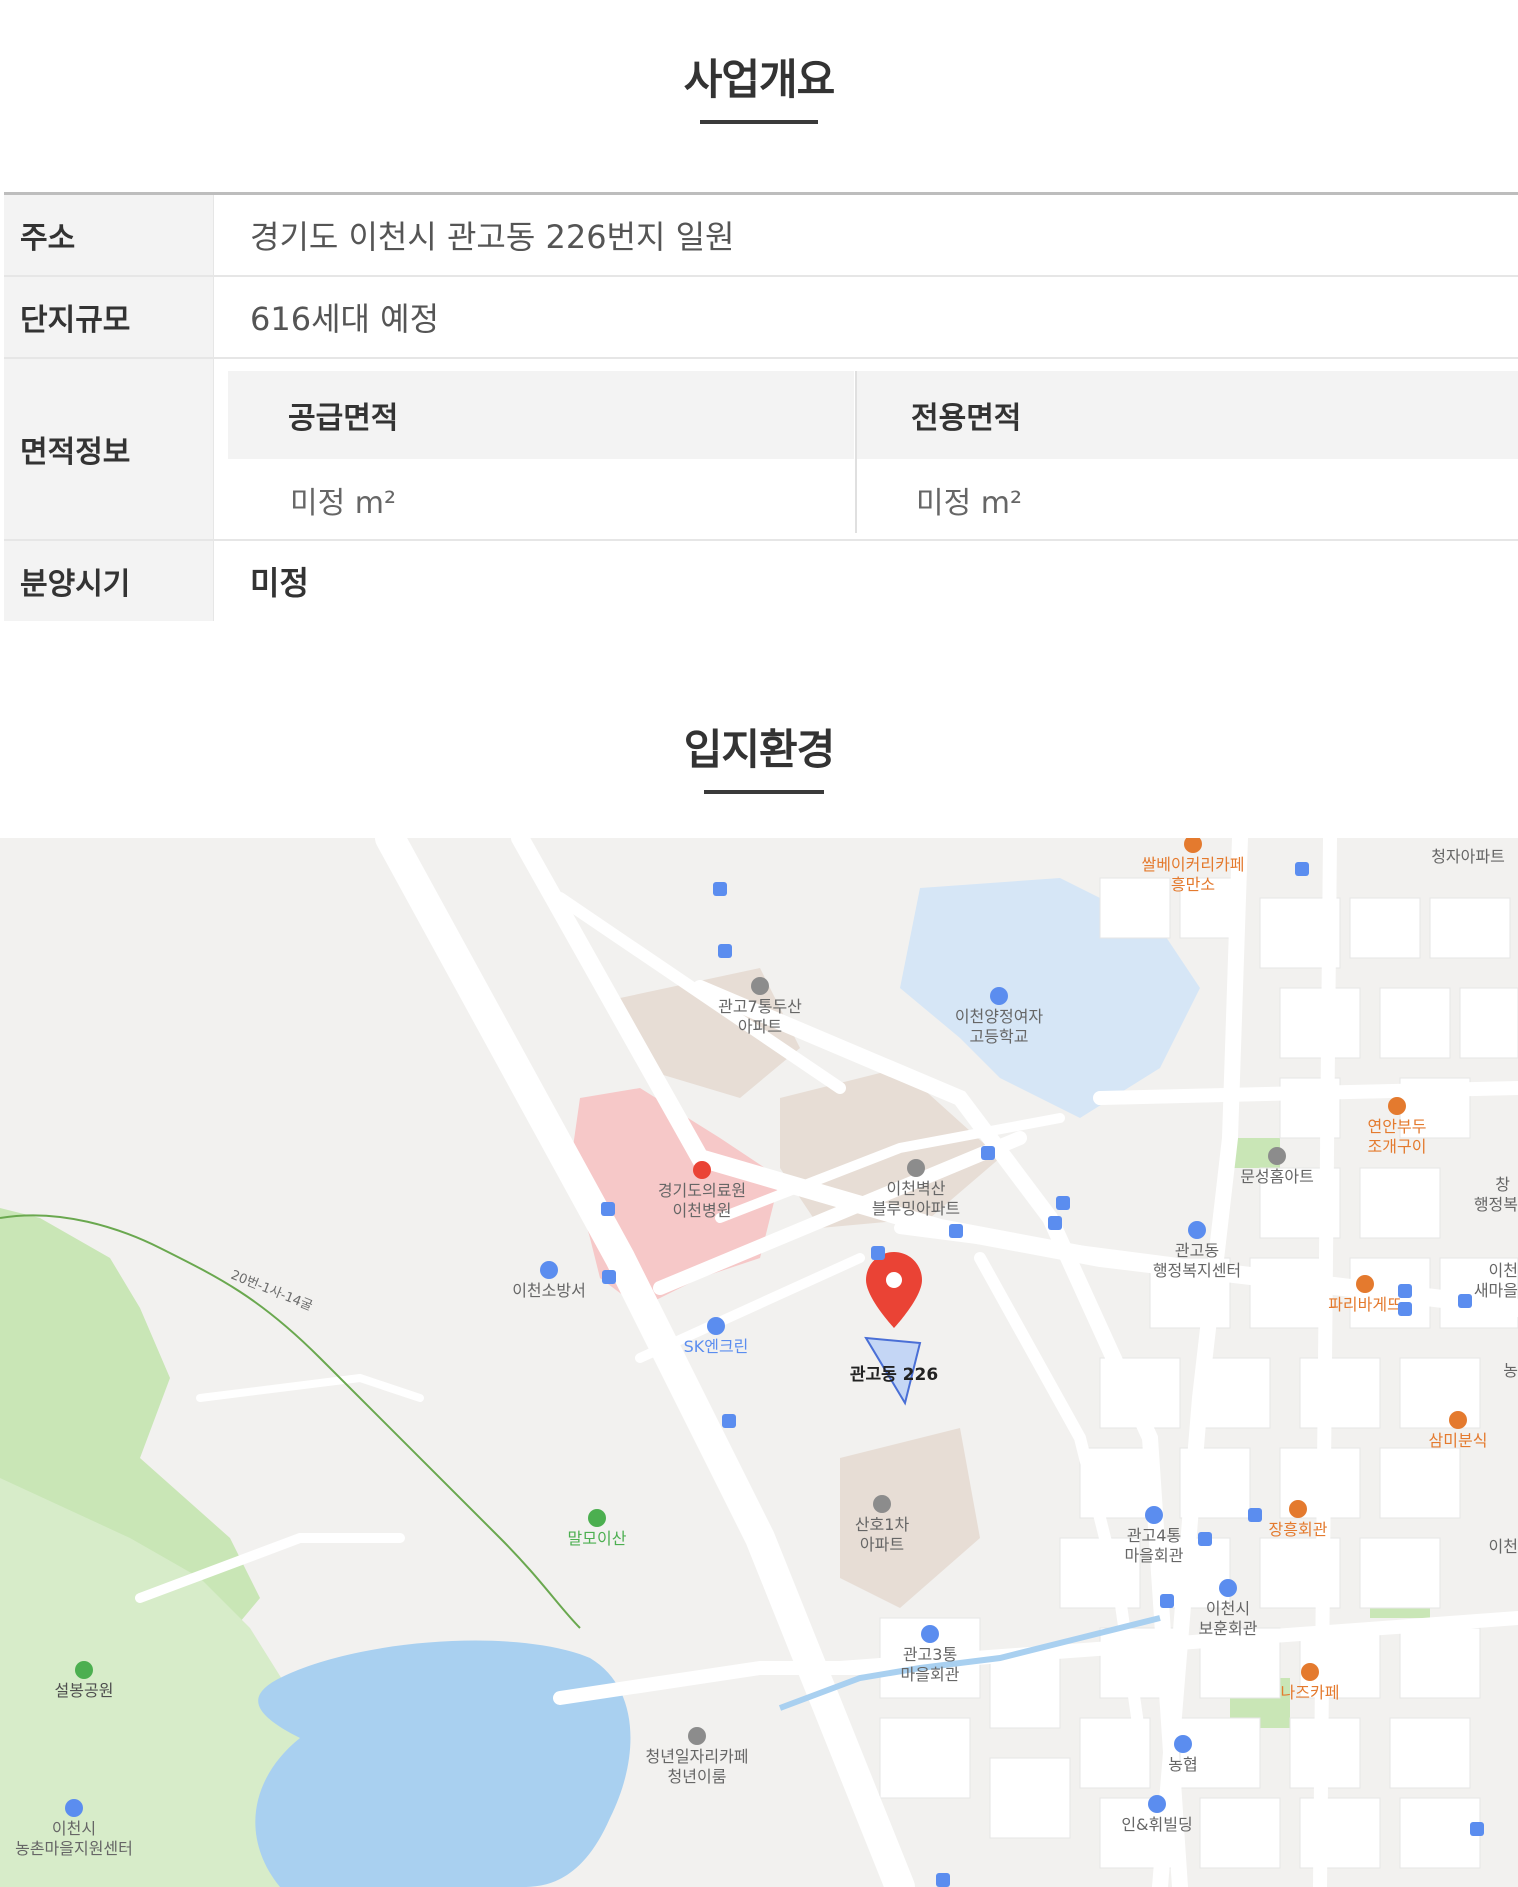  What do you see at coordinates (597, 1518) in the screenshot?
I see `mountain-icon` at bounding box center [597, 1518].